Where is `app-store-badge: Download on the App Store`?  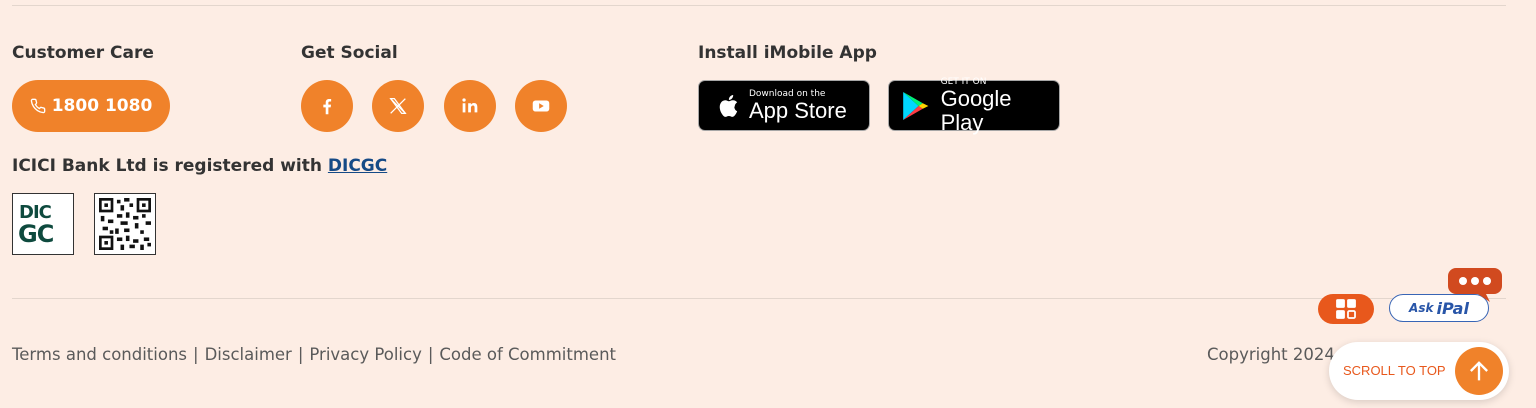 app-store-badge: Download on the App Store is located at coordinates (784, 105).